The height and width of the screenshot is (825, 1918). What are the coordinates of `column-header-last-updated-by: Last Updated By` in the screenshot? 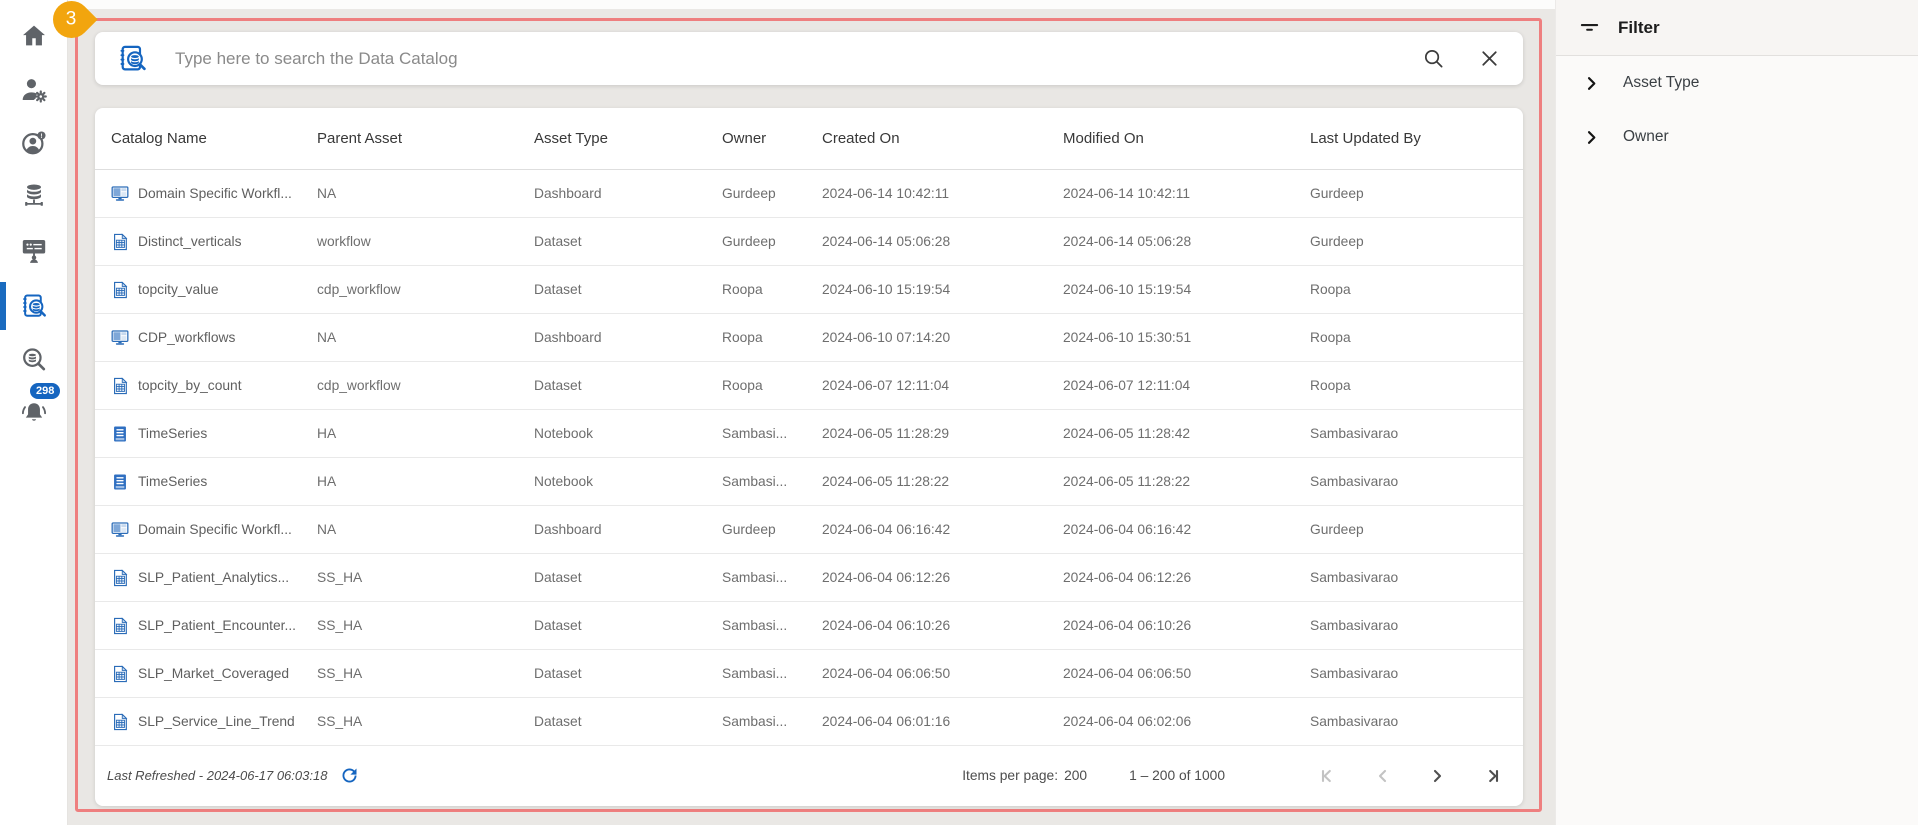 It's located at (1365, 138).